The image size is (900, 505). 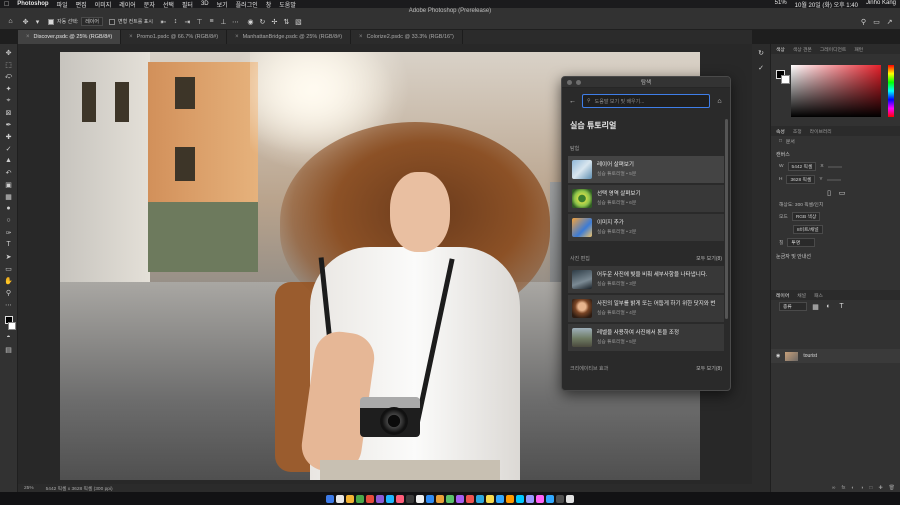 I want to click on shape-tool-icon: ▭, so click(x=9, y=268).